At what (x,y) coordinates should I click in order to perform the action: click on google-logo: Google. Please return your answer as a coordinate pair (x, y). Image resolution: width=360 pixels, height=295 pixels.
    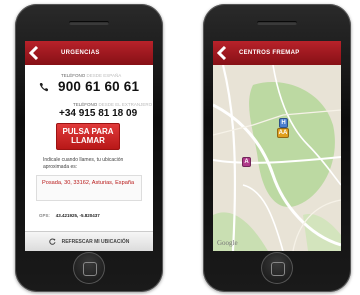
    Looking at the image, I should click on (227, 243).